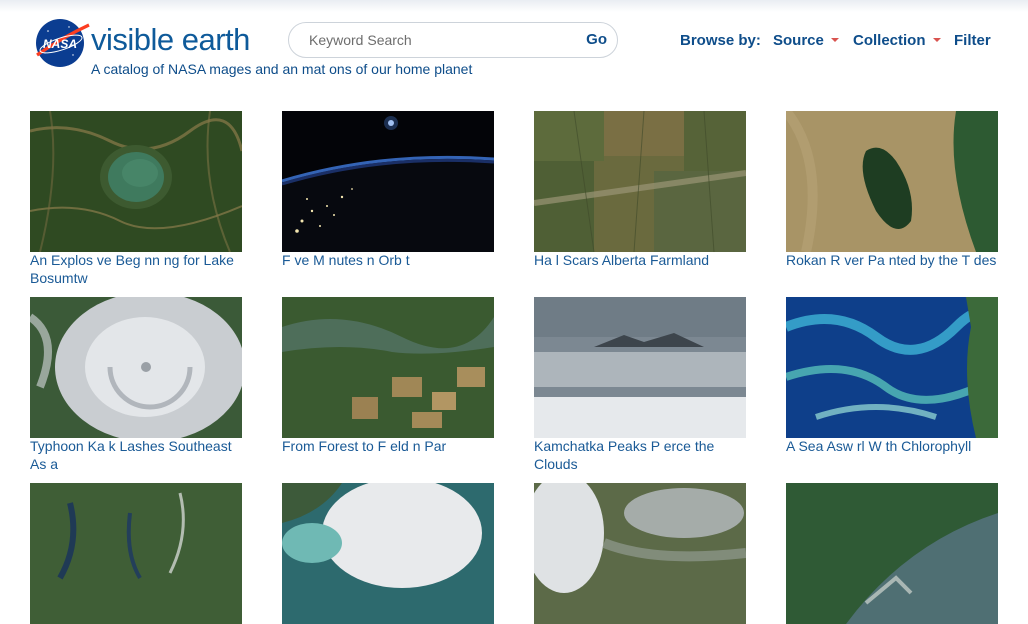 The height and width of the screenshot is (624, 1028). What do you see at coordinates (388, 447) in the screenshot?
I see `image-caption: From Forest to F eld n Par` at bounding box center [388, 447].